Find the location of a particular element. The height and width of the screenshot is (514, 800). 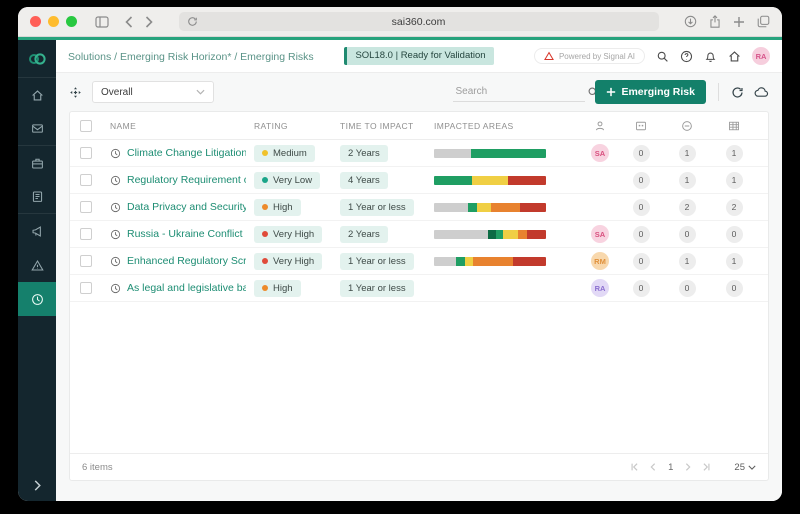

signal-ai-pill: Powered by Signal AI is located at coordinates (589, 56).